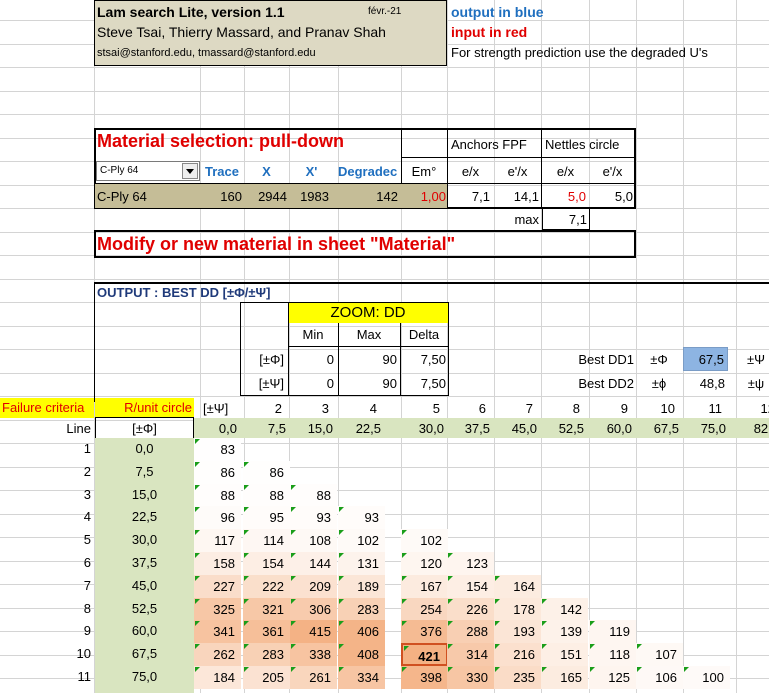  I want to click on input-red-note: input in red, so click(489, 32).